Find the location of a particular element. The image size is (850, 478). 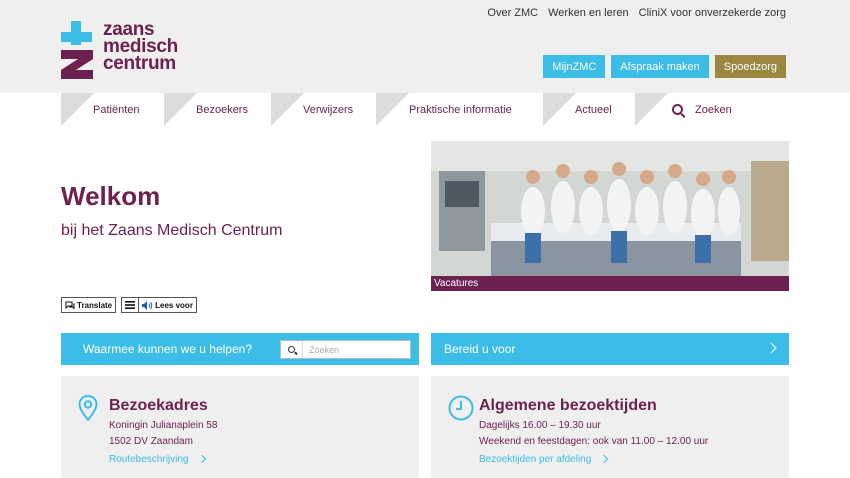

address-title: Bezoekadres is located at coordinates (158, 405).